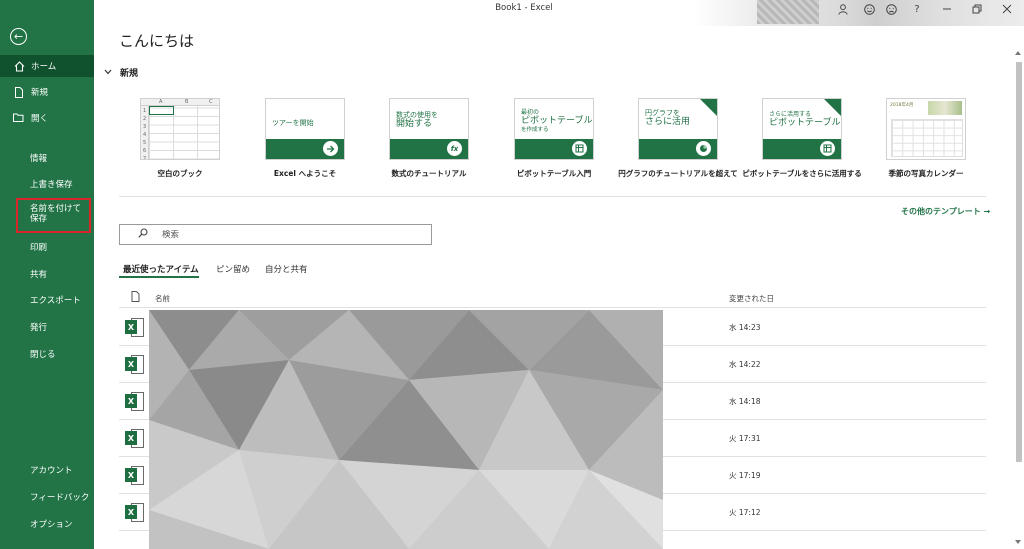 The height and width of the screenshot is (549, 1024). I want to click on sidebar-item-label: 開く, so click(40, 119).